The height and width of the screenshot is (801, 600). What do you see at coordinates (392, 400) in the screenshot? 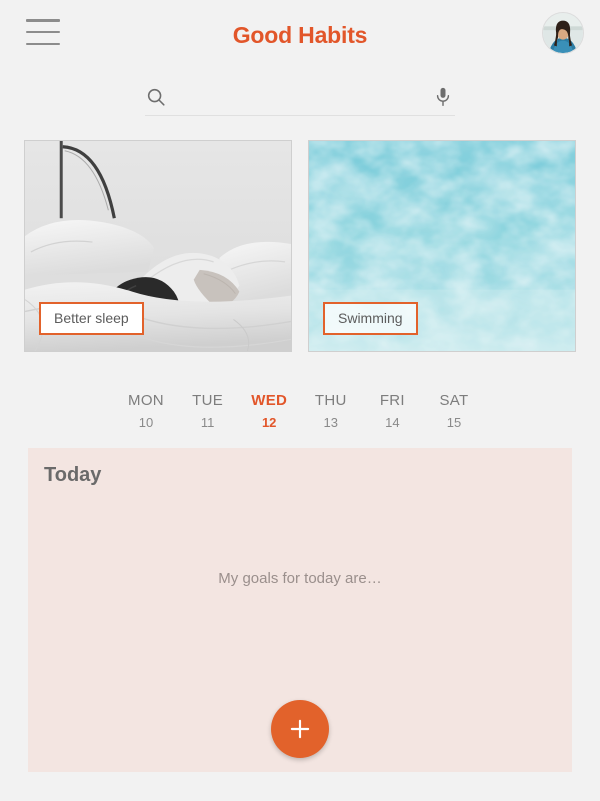
I see `day-name: FRI` at bounding box center [392, 400].